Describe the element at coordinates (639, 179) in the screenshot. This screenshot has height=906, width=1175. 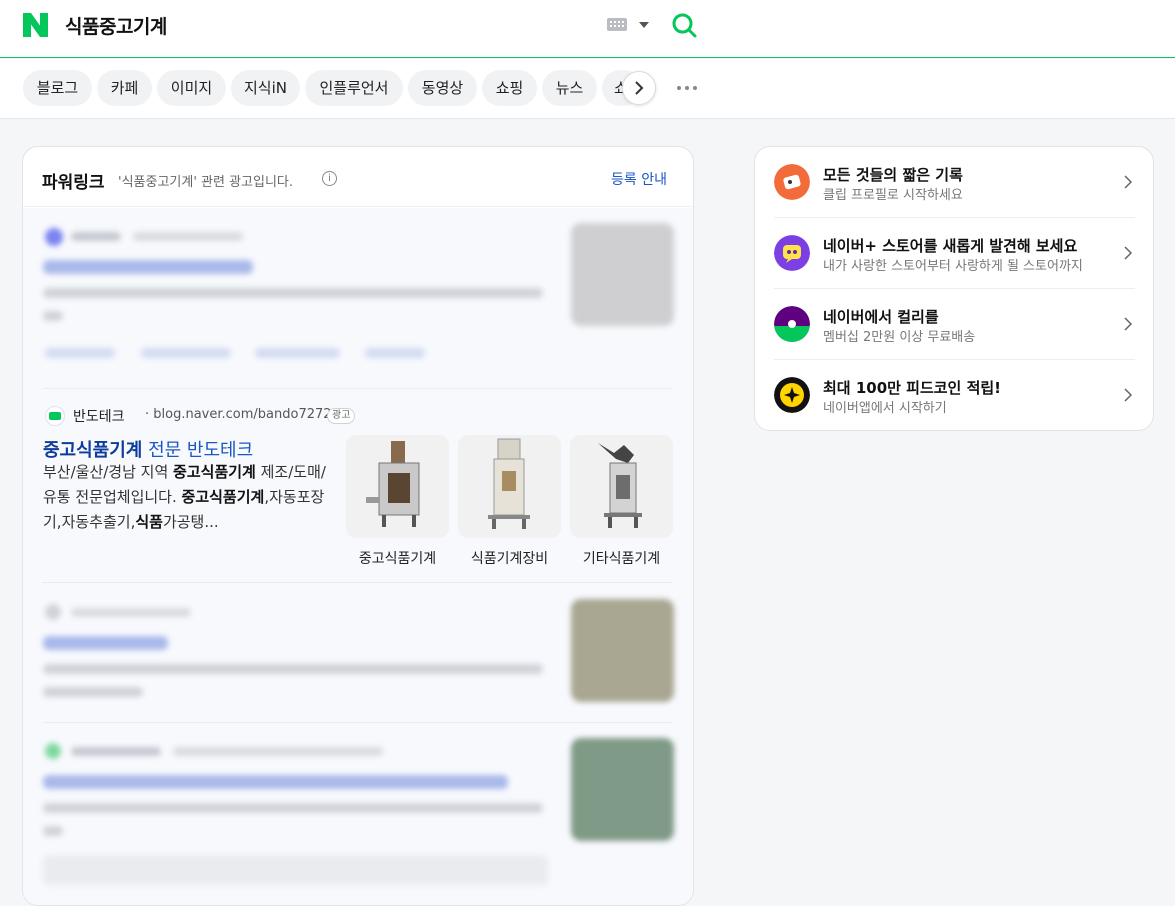
I see `register-guide-link: 등록 안내` at that location.